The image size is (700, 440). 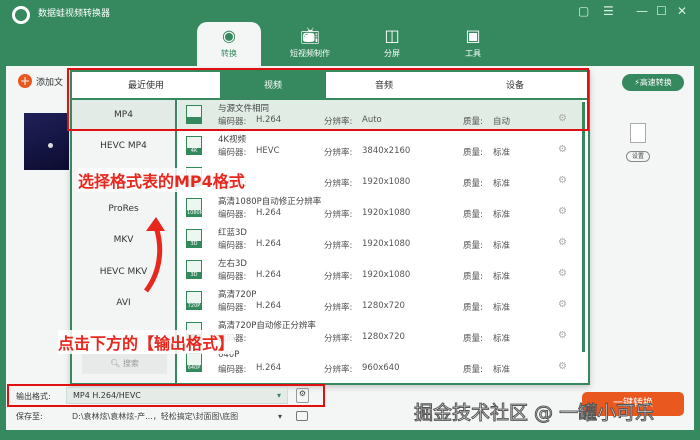 What do you see at coordinates (232, 233) in the screenshot?
I see `preset-name: 红蓝3D` at bounding box center [232, 233].